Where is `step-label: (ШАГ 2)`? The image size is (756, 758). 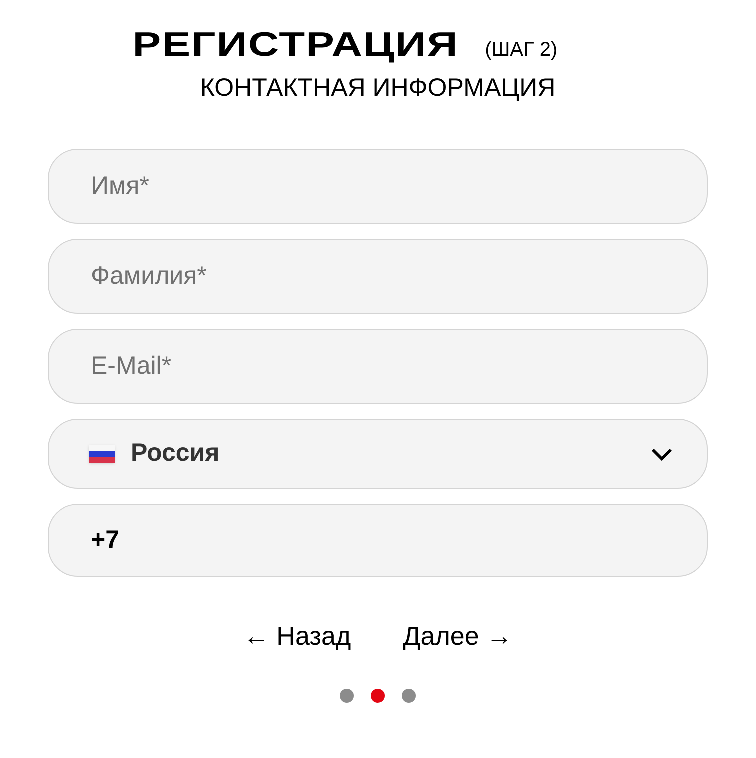 step-label: (ШАГ 2) is located at coordinates (521, 50).